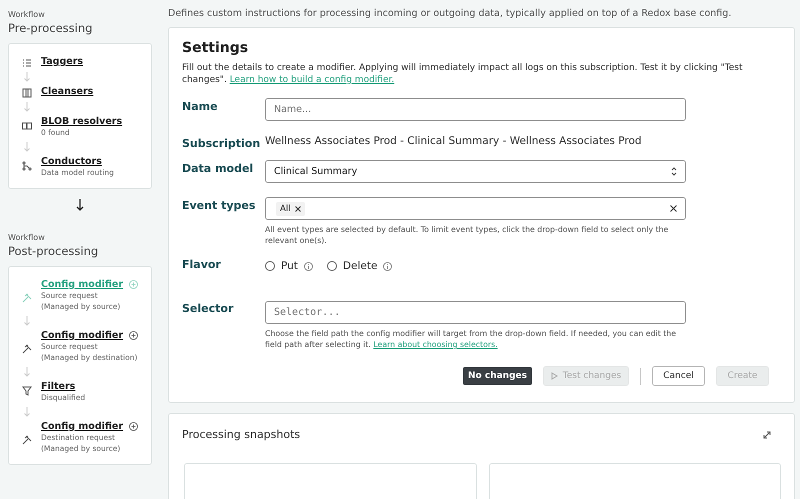  Describe the element at coordinates (218, 168) in the screenshot. I see `field-label: Data model` at that location.